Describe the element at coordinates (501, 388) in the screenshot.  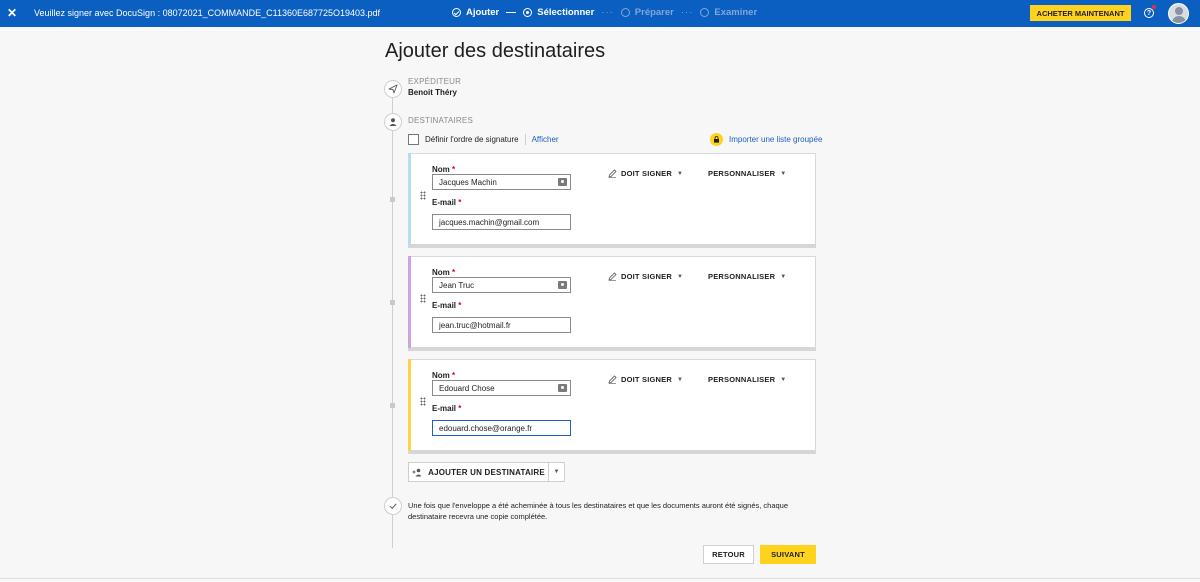
I see `name-input: Edouard Chose` at that location.